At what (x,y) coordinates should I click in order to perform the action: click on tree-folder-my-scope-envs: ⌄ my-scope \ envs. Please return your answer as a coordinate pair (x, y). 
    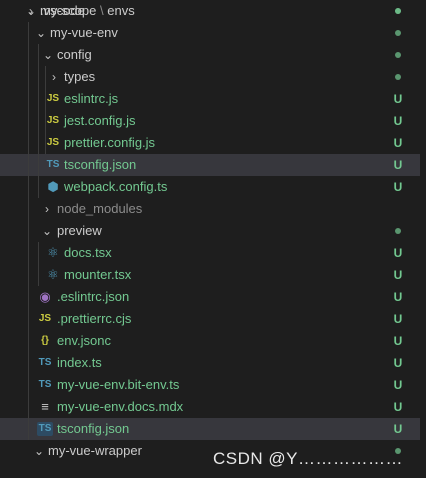
    Looking at the image, I should click on (210, 11).